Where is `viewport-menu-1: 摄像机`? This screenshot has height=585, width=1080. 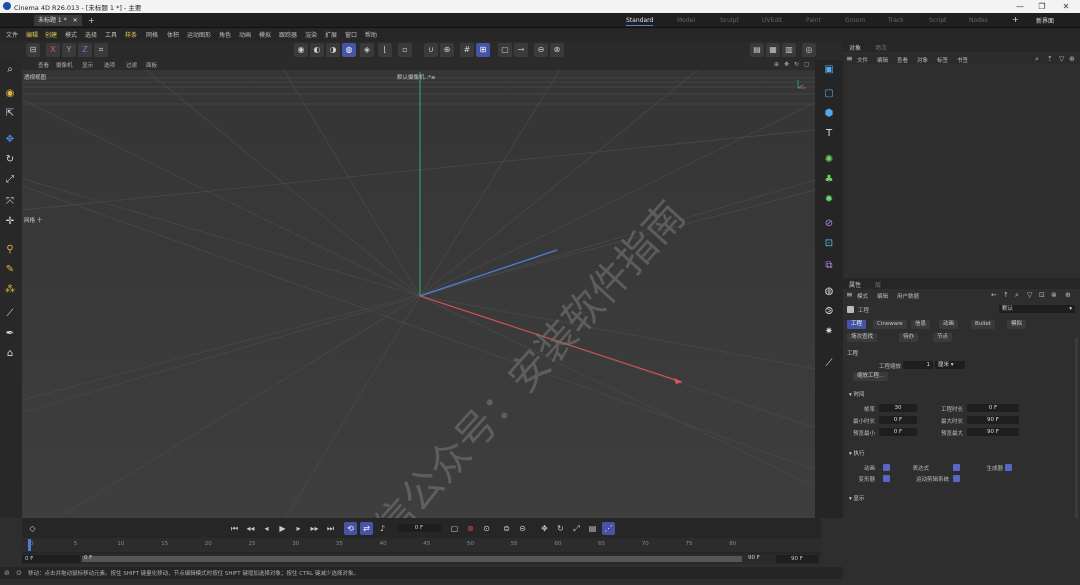
viewport-menu-1: 摄像机 is located at coordinates (64, 65).